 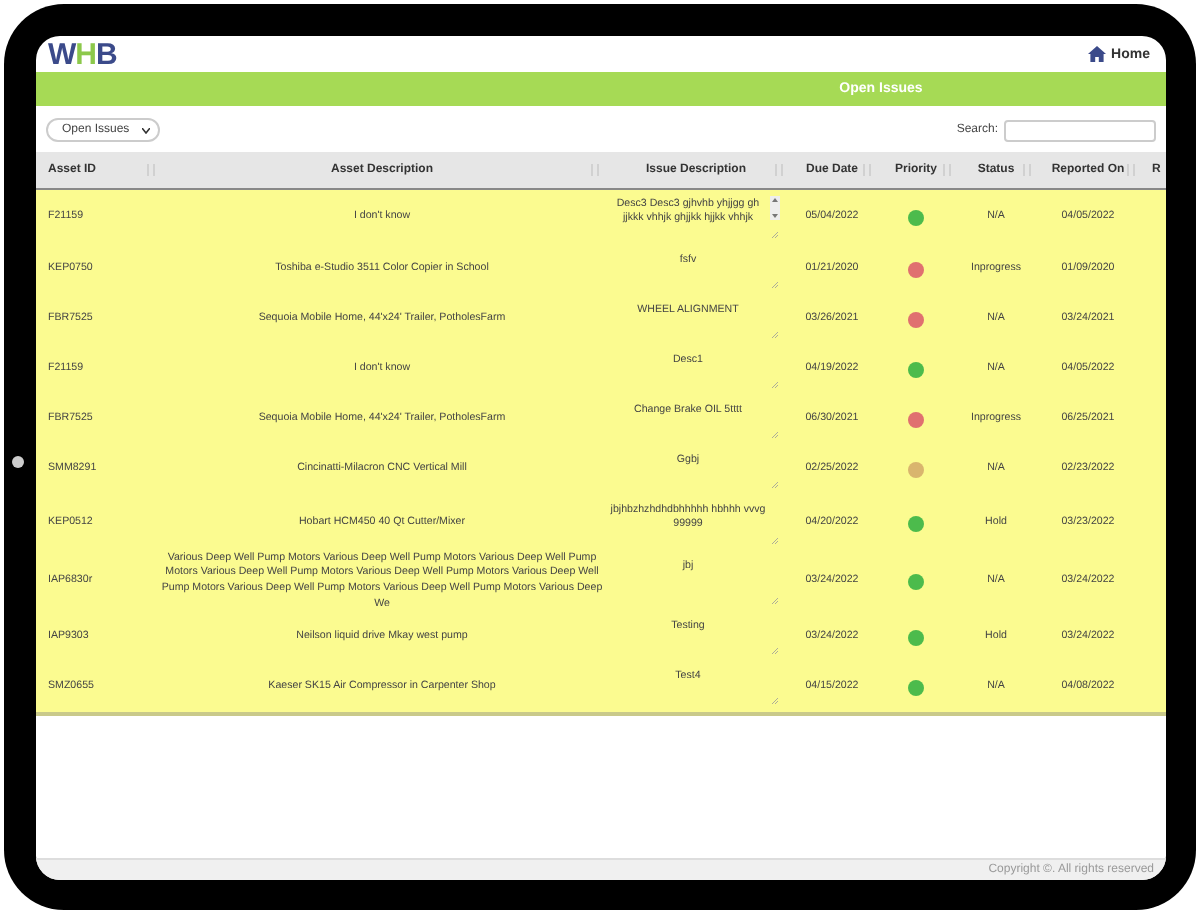 What do you see at coordinates (145, 130) in the screenshot?
I see `chevron-icon` at bounding box center [145, 130].